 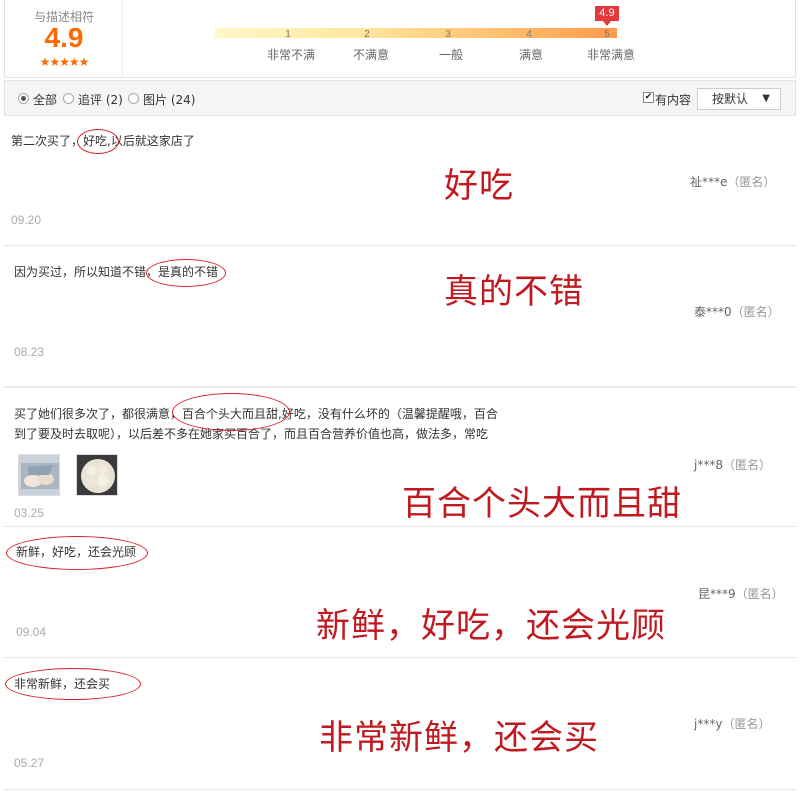 I want to click on scale-number-2: 2, so click(x=367, y=34).